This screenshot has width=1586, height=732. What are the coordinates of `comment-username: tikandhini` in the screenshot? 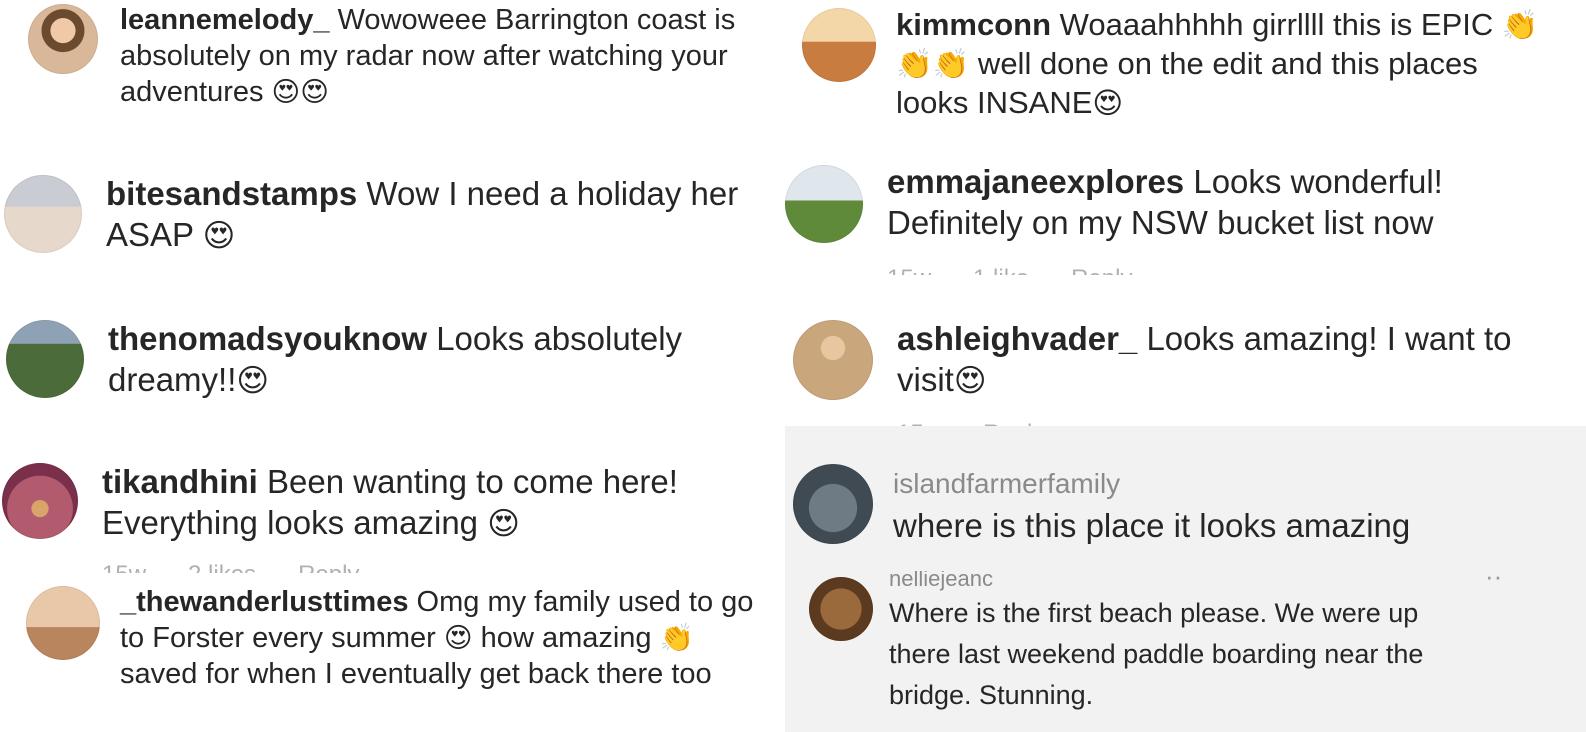 It's located at (180, 481).